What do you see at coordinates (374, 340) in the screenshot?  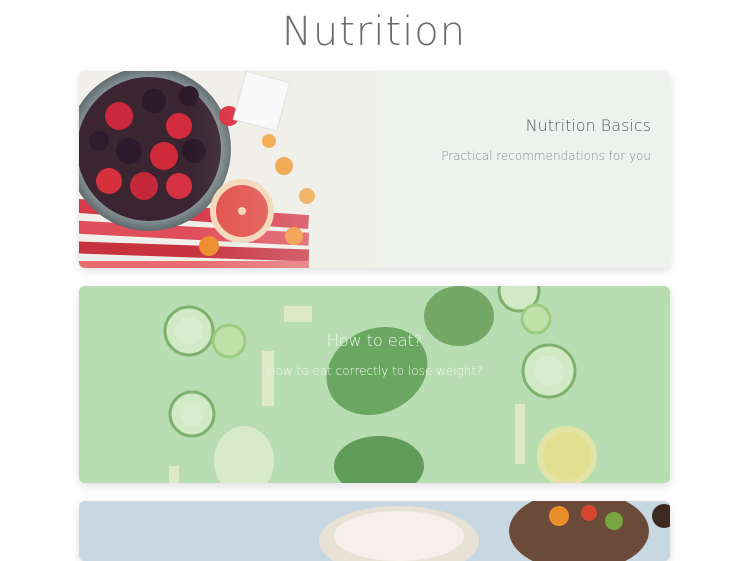 I see `card-title: How to eat?` at bounding box center [374, 340].